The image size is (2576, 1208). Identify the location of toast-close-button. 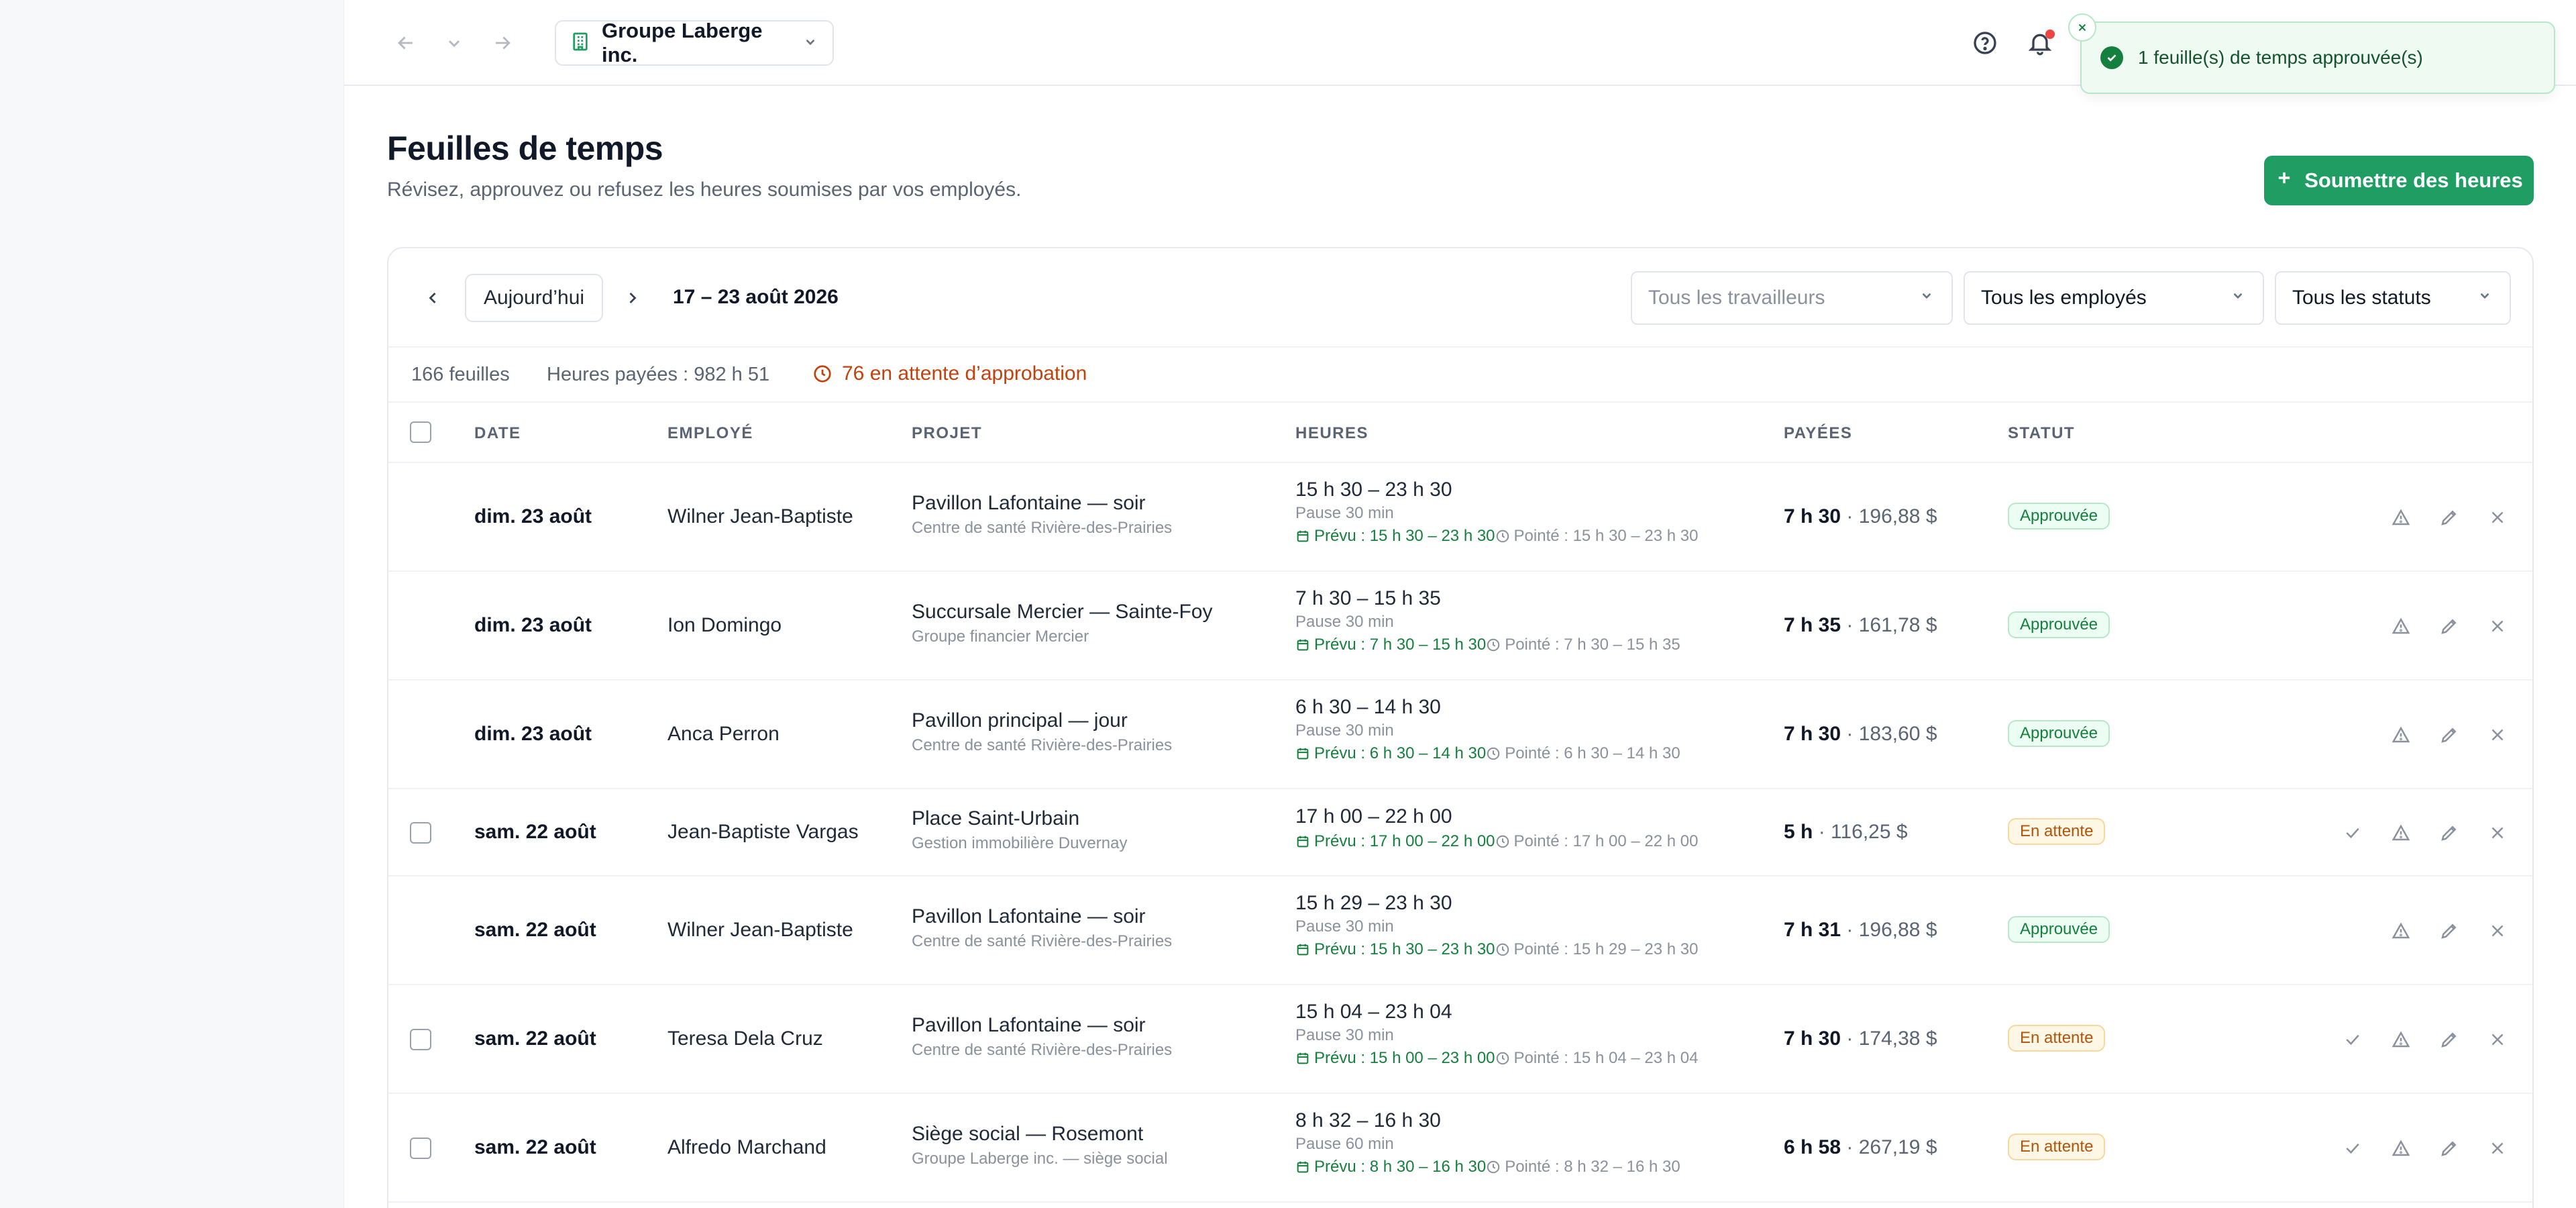
(2082, 27).